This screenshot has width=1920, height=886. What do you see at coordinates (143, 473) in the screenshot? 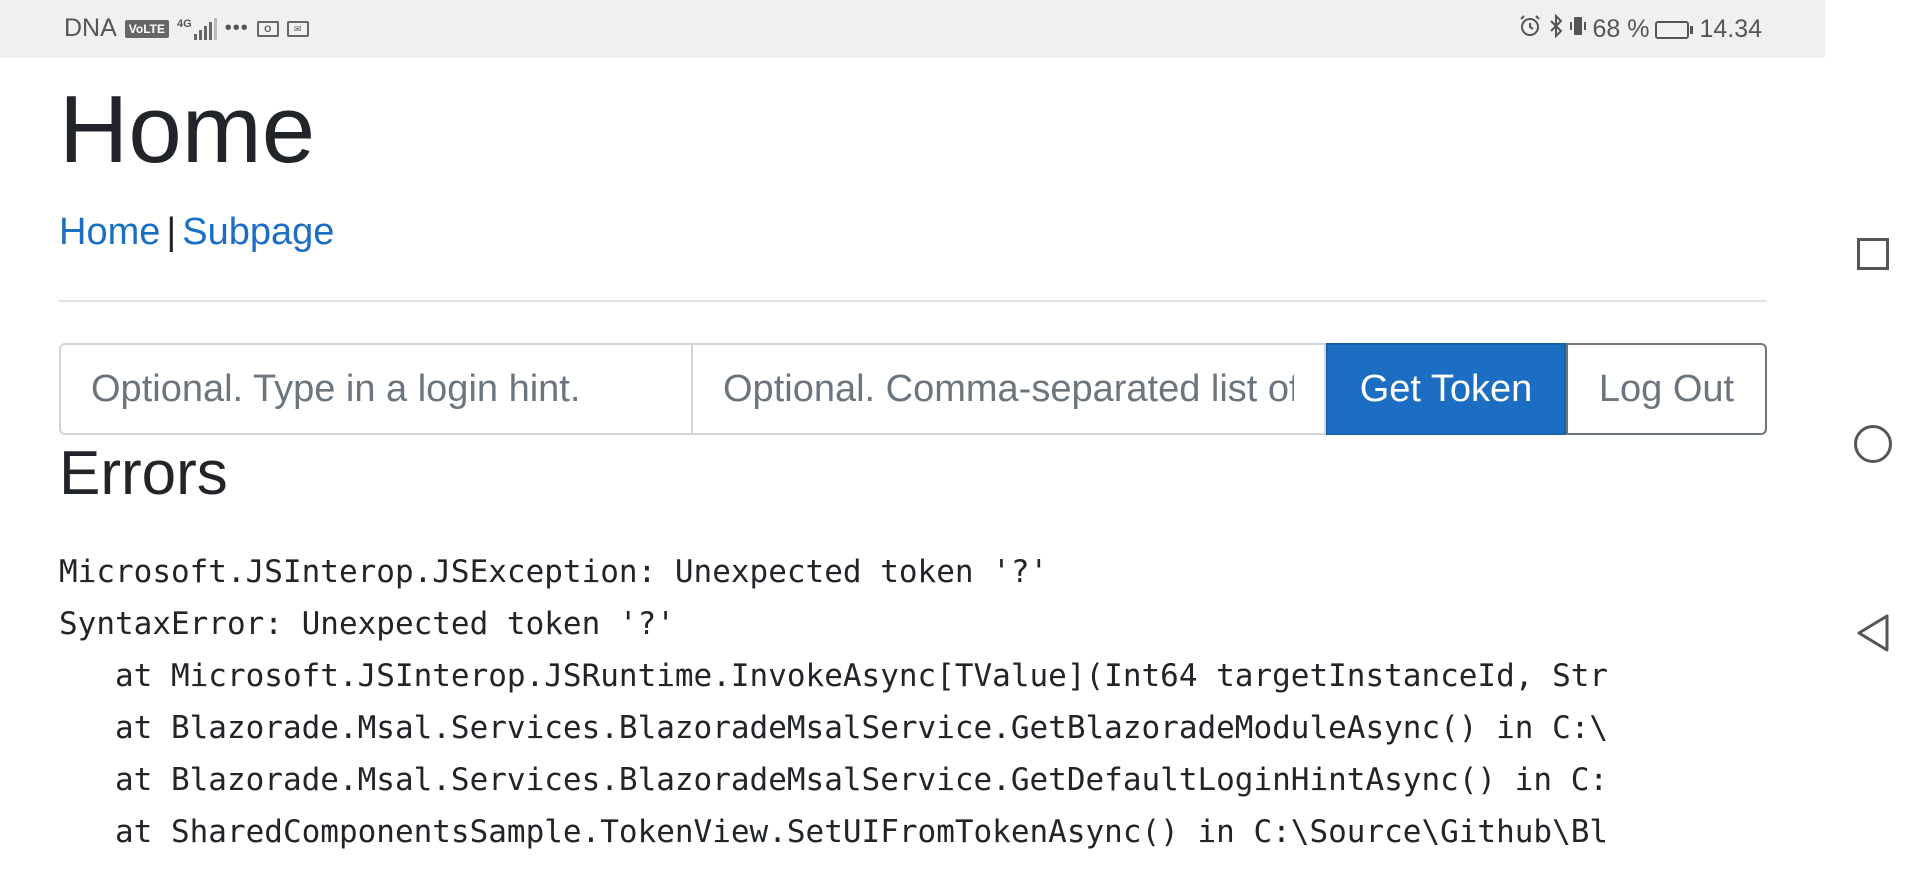
I see `errors-heading: Errors` at bounding box center [143, 473].